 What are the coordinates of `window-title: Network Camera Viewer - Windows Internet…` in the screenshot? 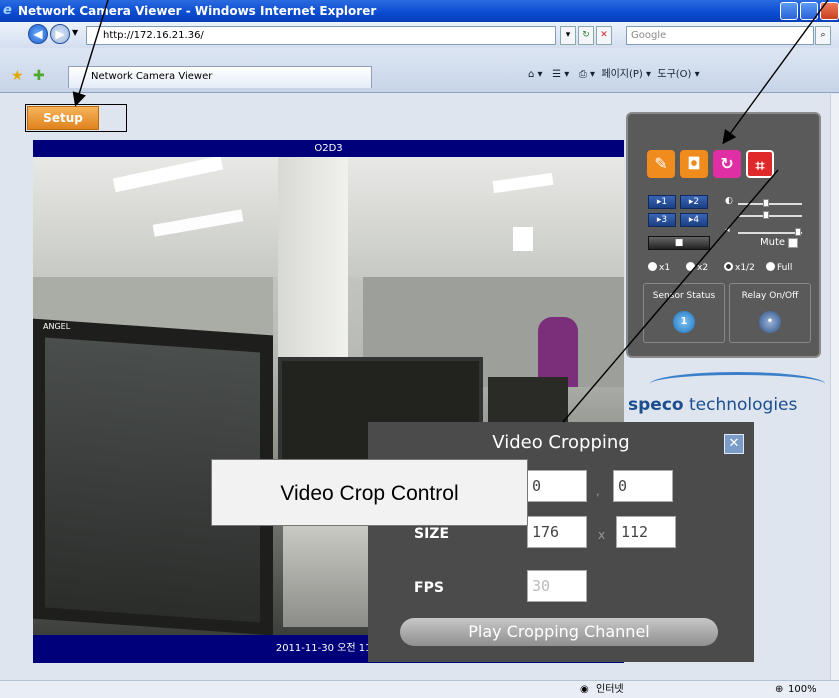 It's located at (197, 11).